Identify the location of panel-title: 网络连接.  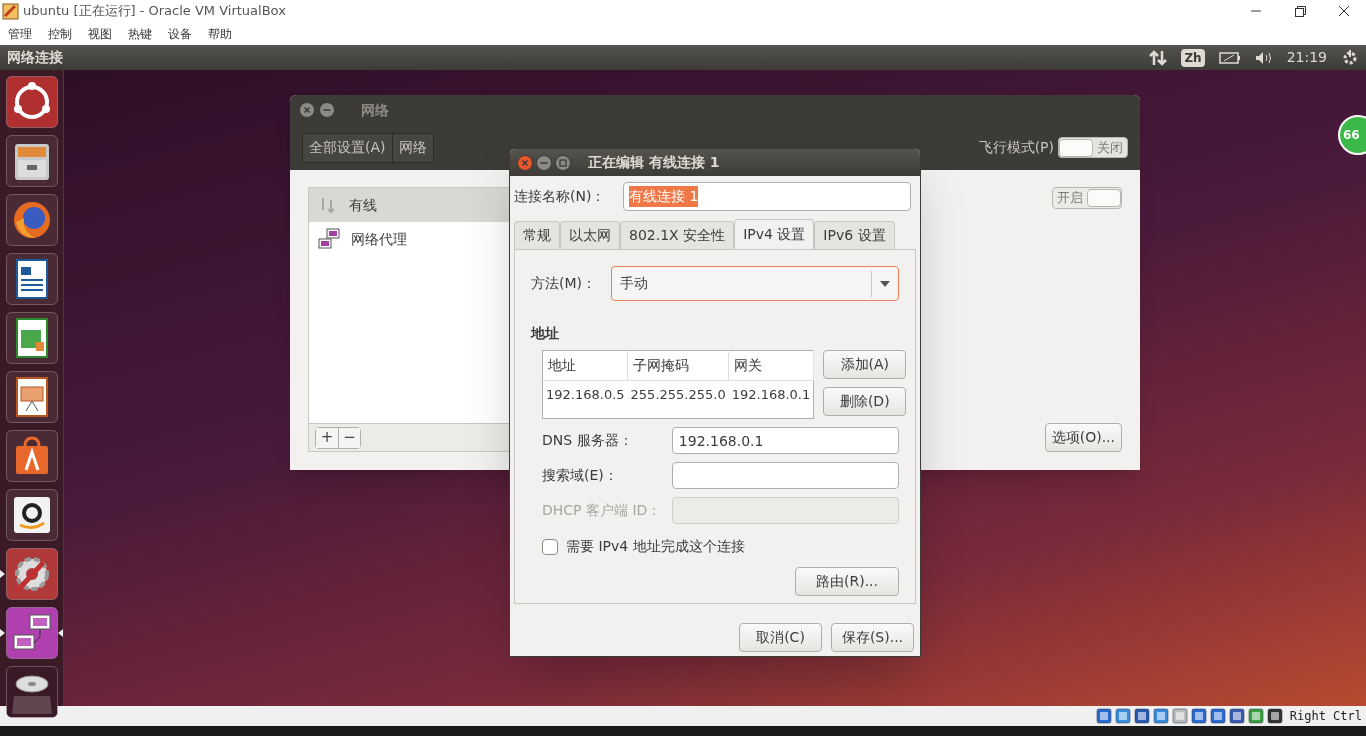
(35, 57).